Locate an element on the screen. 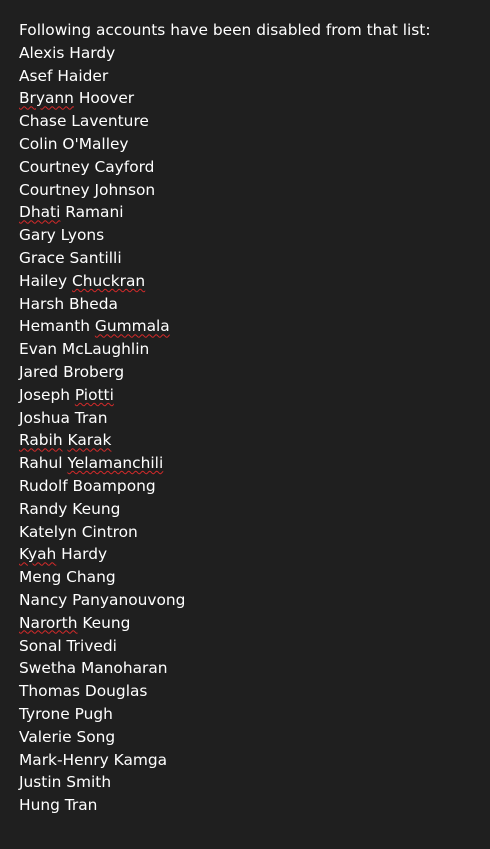 Image resolution: width=490 pixels, height=849 pixels. name-text: Hardy is located at coordinates (82, 554).